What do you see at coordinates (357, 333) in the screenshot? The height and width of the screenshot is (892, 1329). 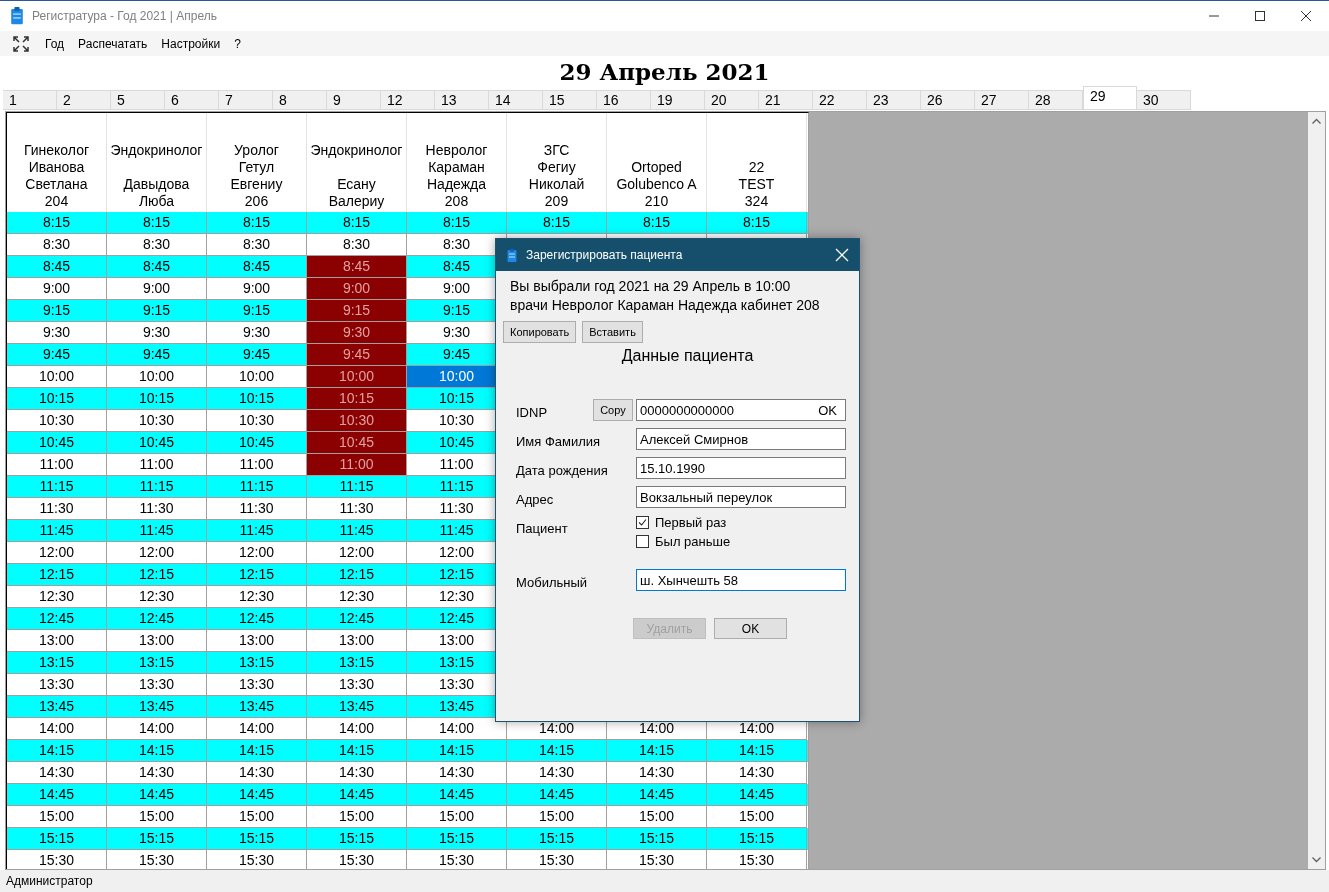 I see `time-slot: 9:30` at bounding box center [357, 333].